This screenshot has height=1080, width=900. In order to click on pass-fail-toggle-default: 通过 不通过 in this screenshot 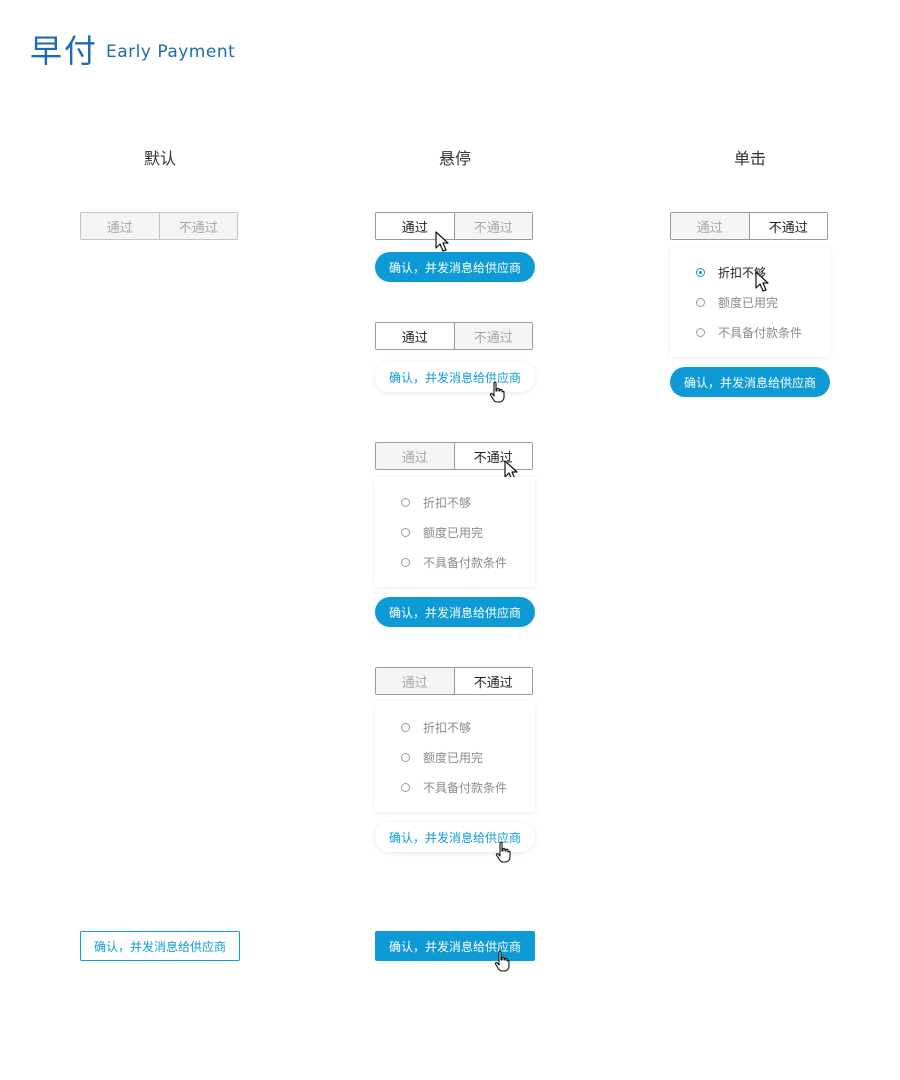, I will do `click(159, 226)`.